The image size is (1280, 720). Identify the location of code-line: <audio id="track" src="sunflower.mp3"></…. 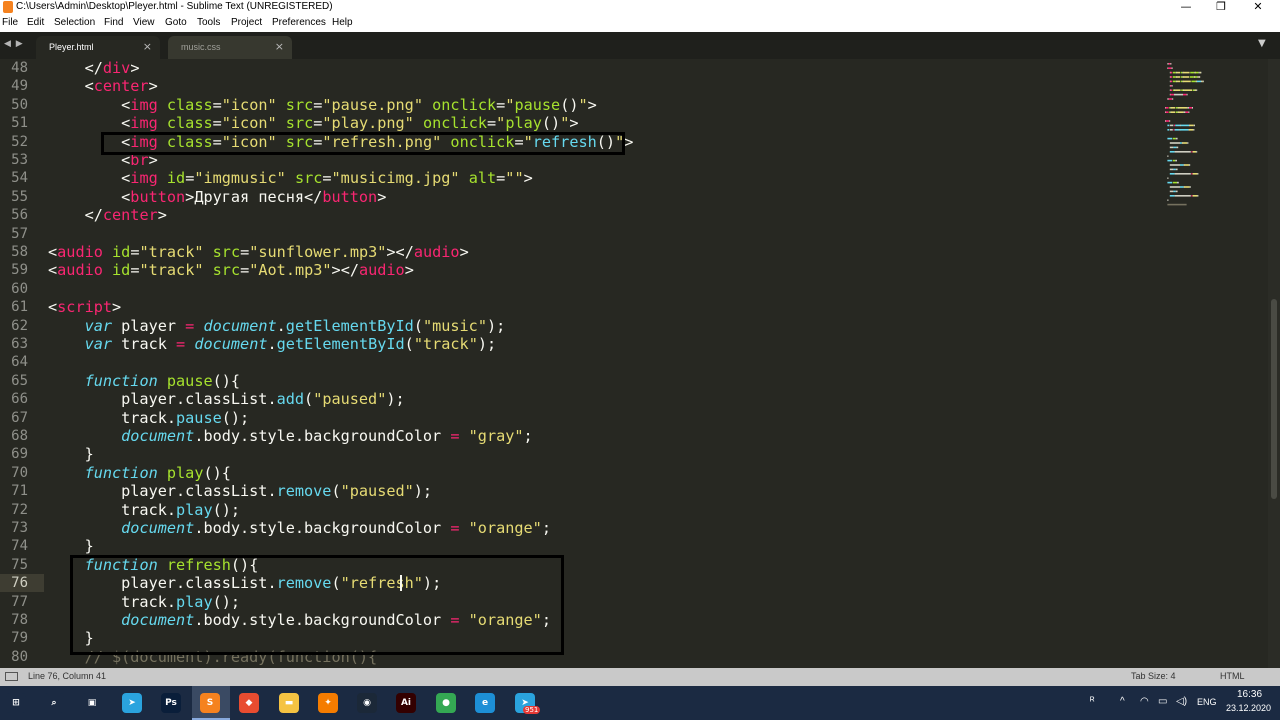
(258, 252).